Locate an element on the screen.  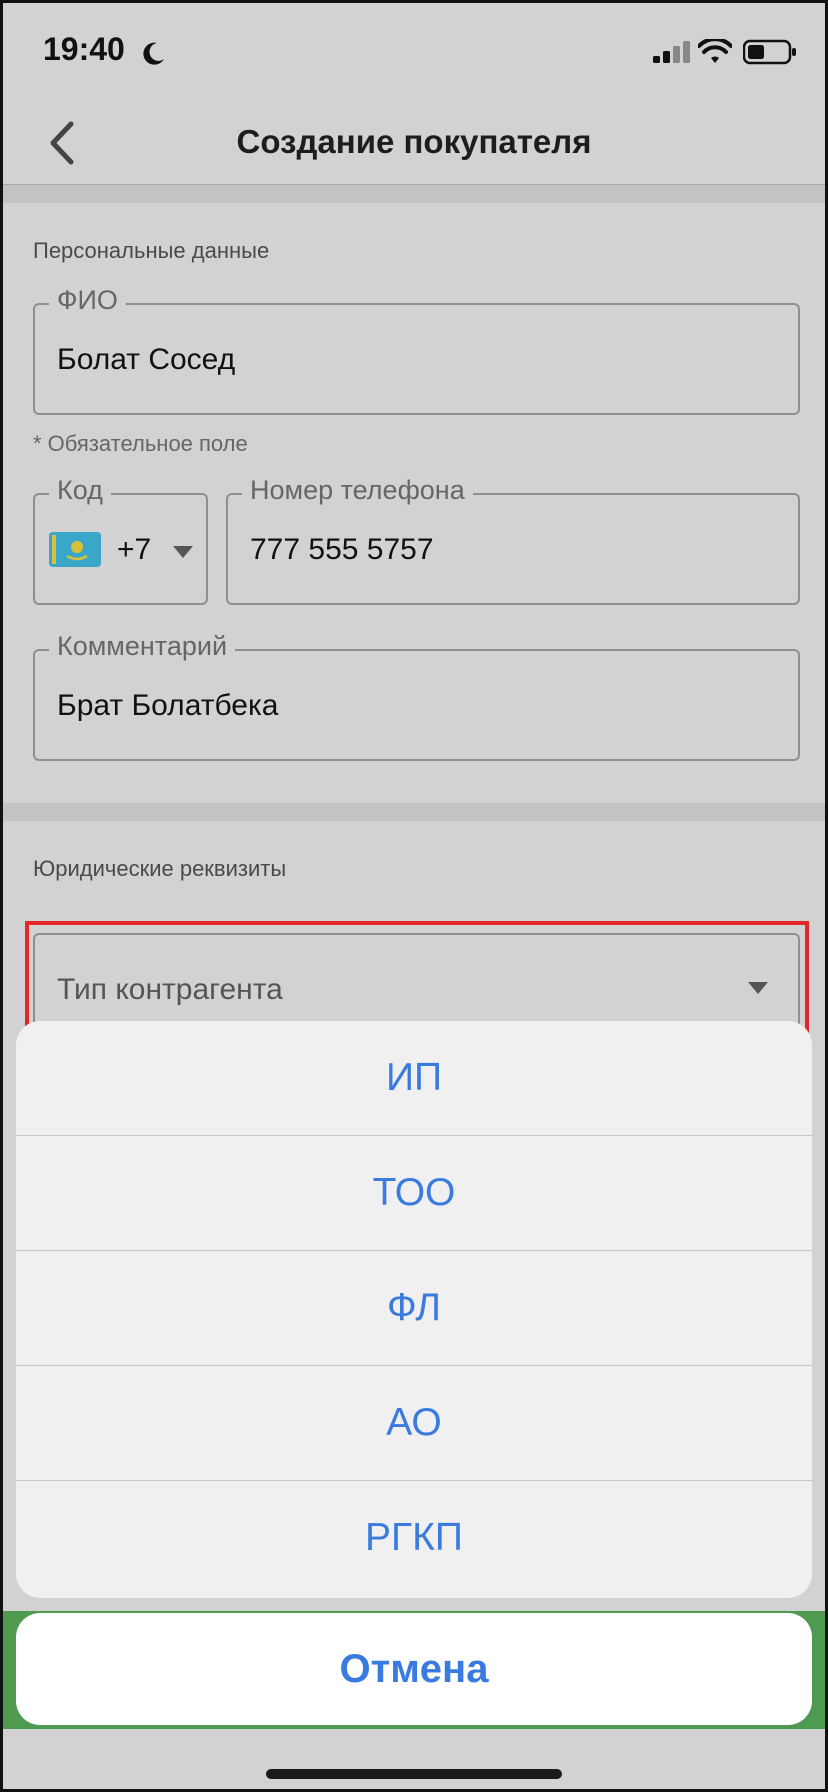
section-title-personal: Персональные данные is located at coordinates (151, 250).